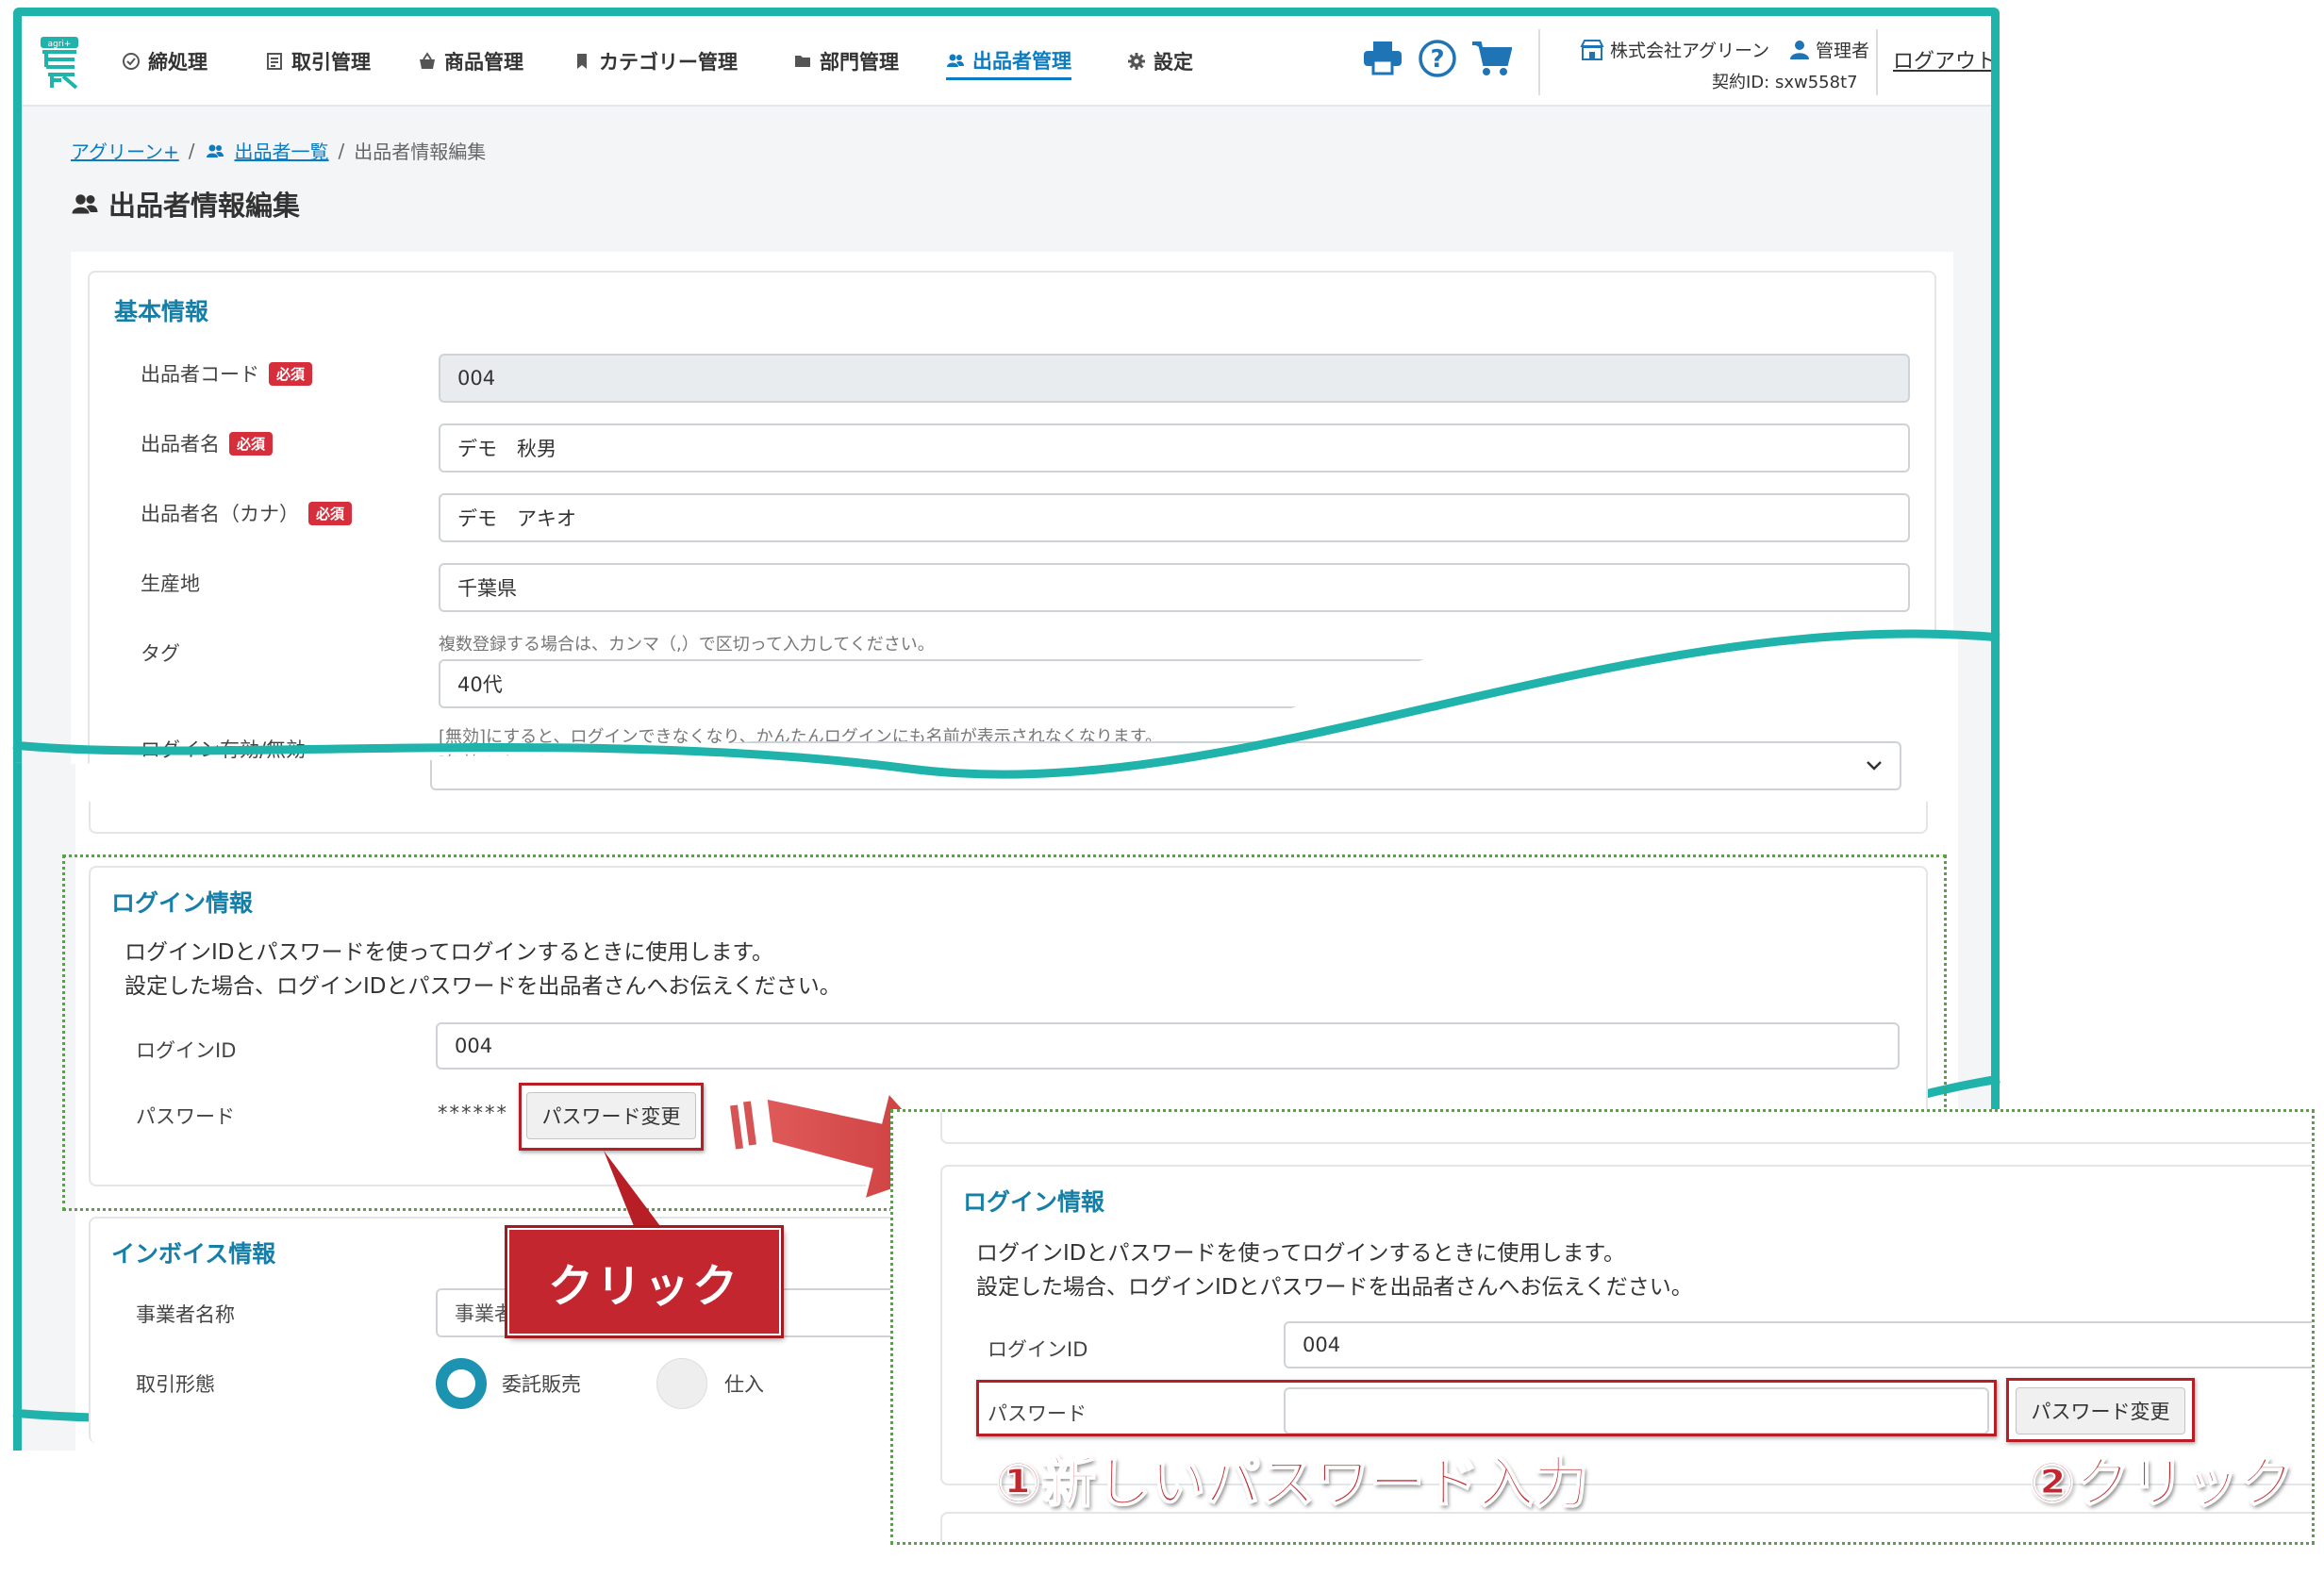  Describe the element at coordinates (645, 1281) in the screenshot. I see `click-annotation: クリック` at that location.